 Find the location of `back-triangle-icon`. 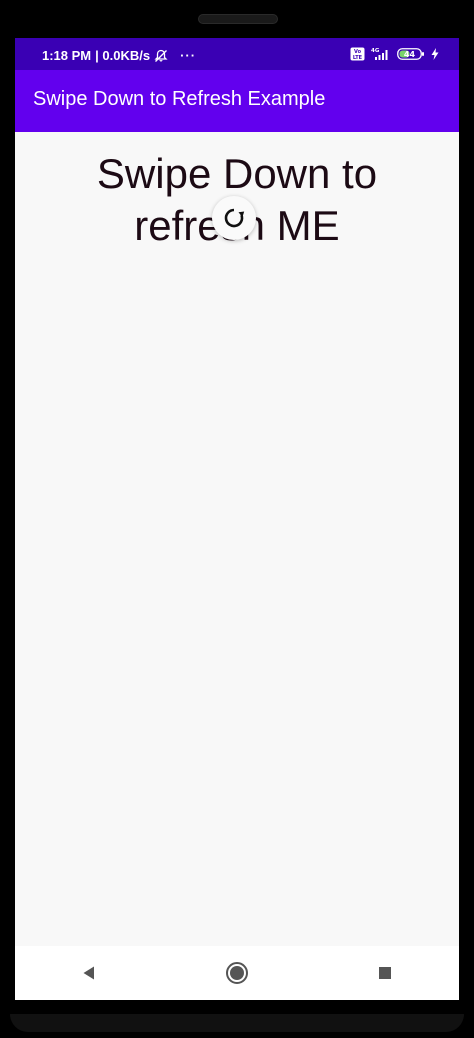

back-triangle-icon is located at coordinates (89, 973).